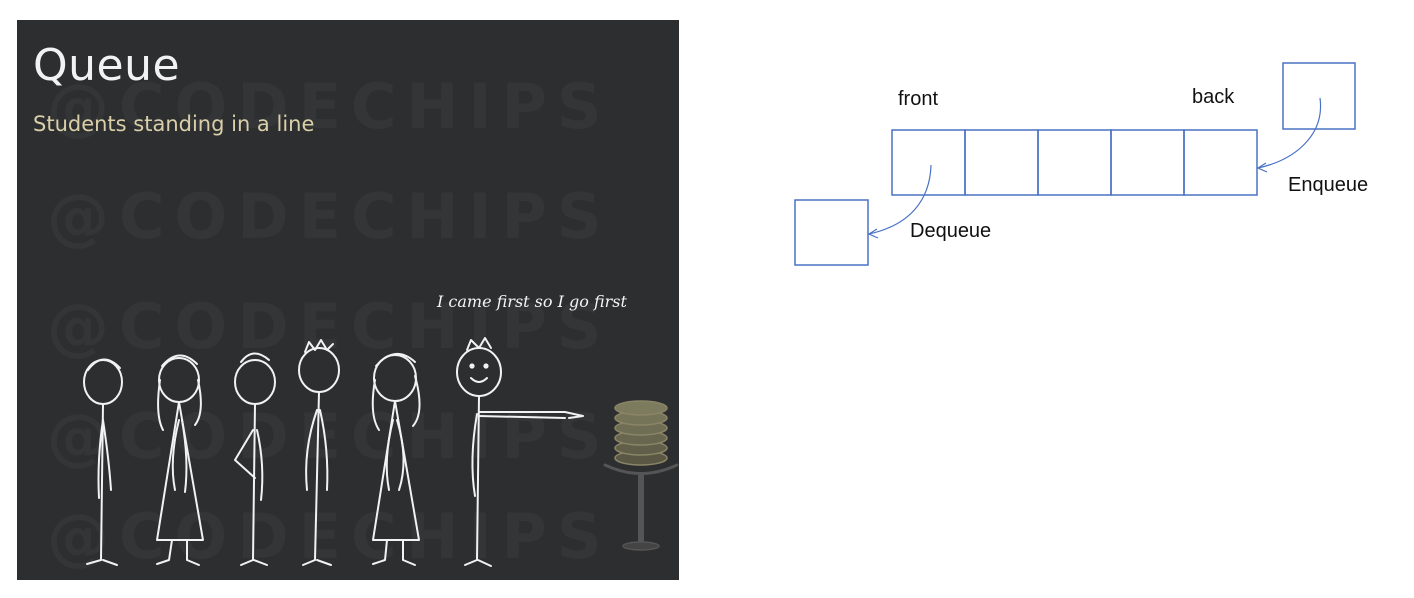 The width and height of the screenshot is (1414, 598). What do you see at coordinates (831, 232) in the screenshot?
I see `dequeue-element-box` at bounding box center [831, 232].